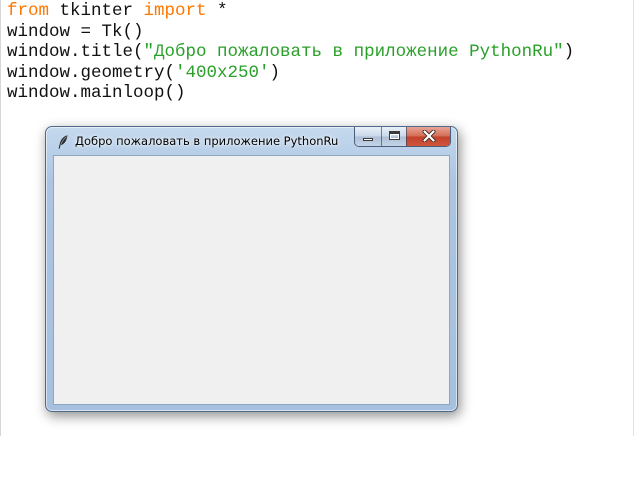  Describe the element at coordinates (175, 11) in the screenshot. I see `code-token: import` at that location.